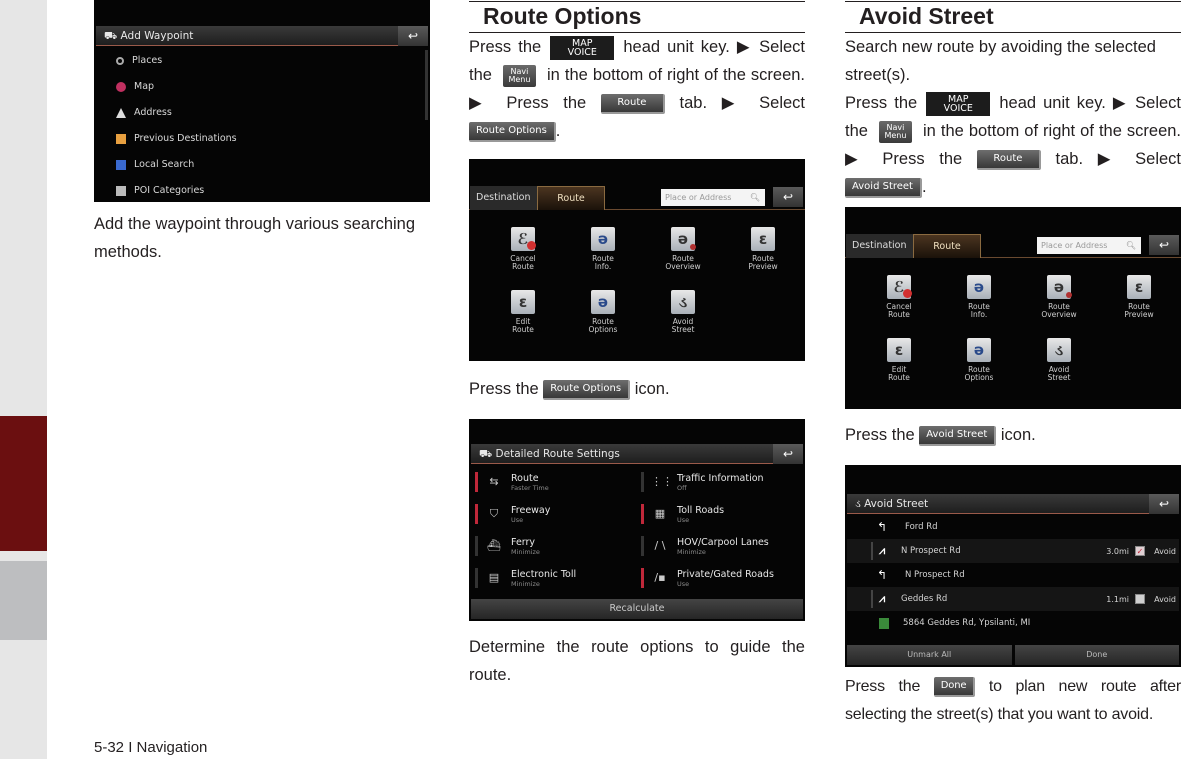  I want to click on side-strip, so click(23, 379).